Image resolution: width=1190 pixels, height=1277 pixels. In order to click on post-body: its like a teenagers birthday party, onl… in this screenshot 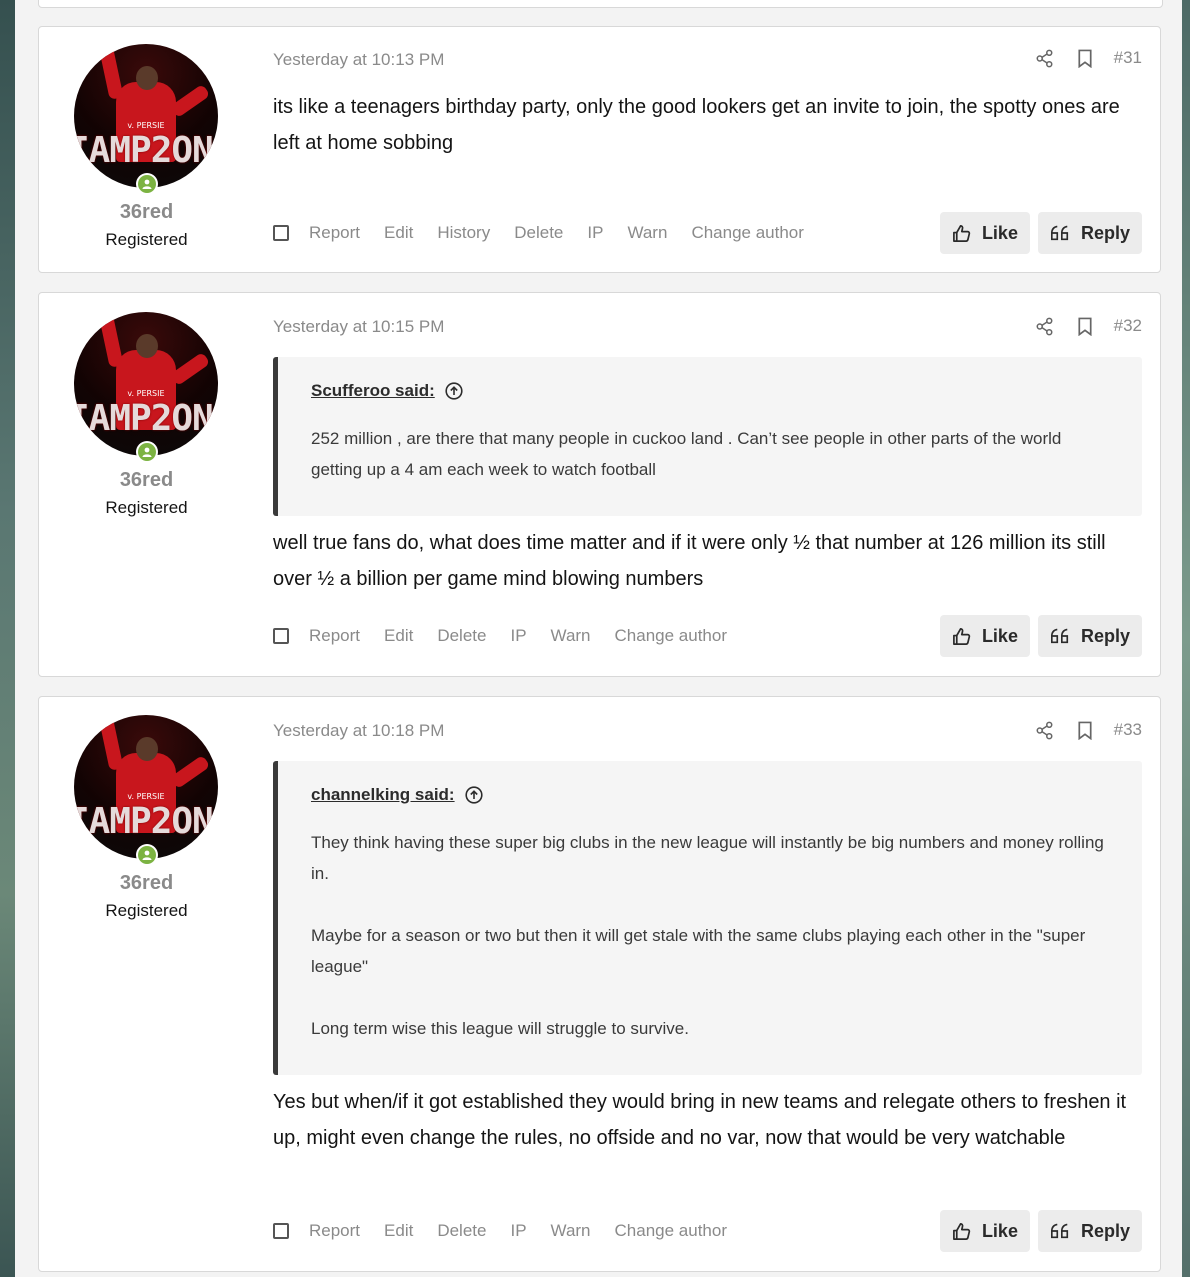, I will do `click(696, 125)`.